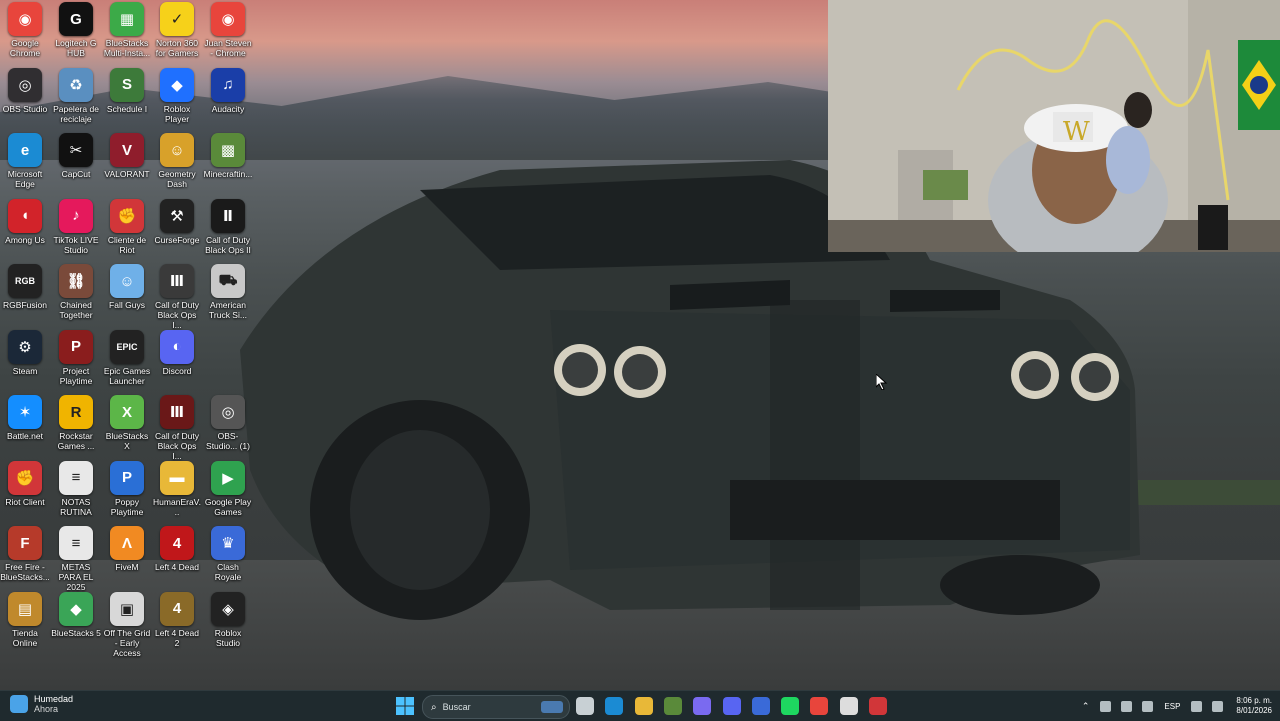  Describe the element at coordinates (228, 572) in the screenshot. I see `desktop-icon-label: Clash Royale` at that location.